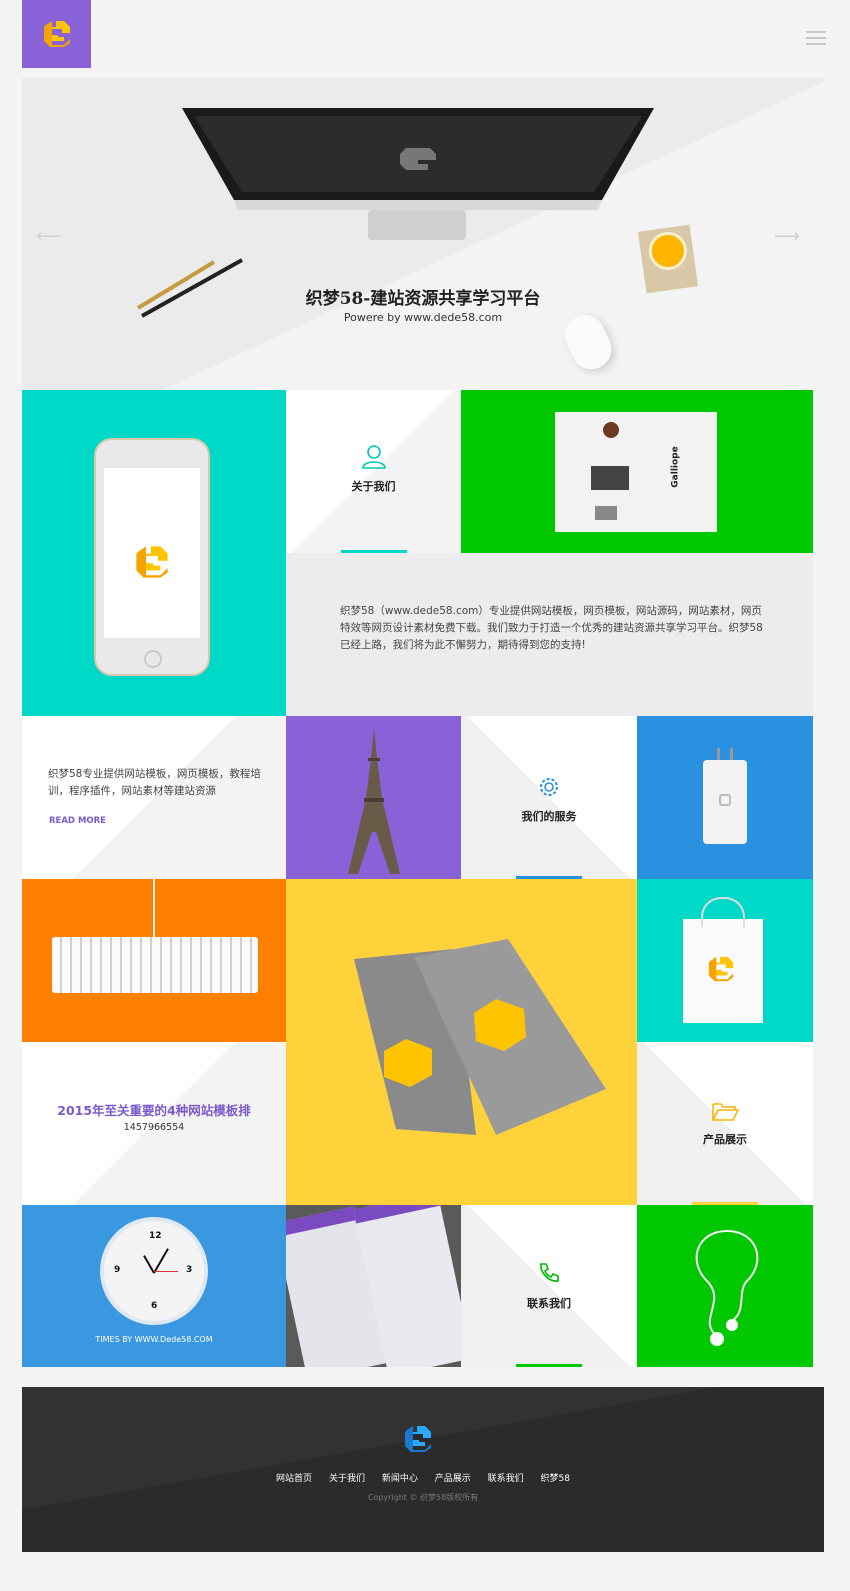 This screenshot has height=1591, width=850. I want to click on app-screens-tile, so click(373, 1286).